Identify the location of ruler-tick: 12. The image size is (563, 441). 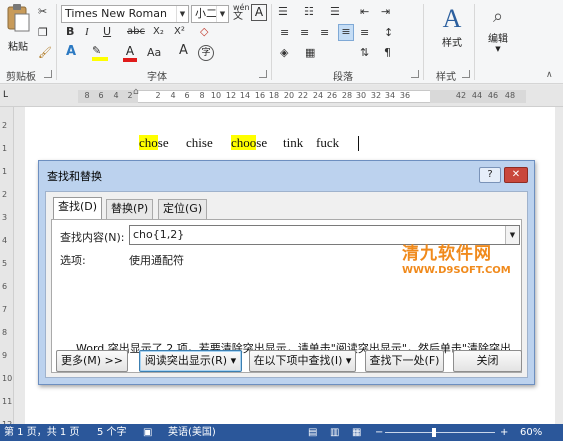
(231, 95).